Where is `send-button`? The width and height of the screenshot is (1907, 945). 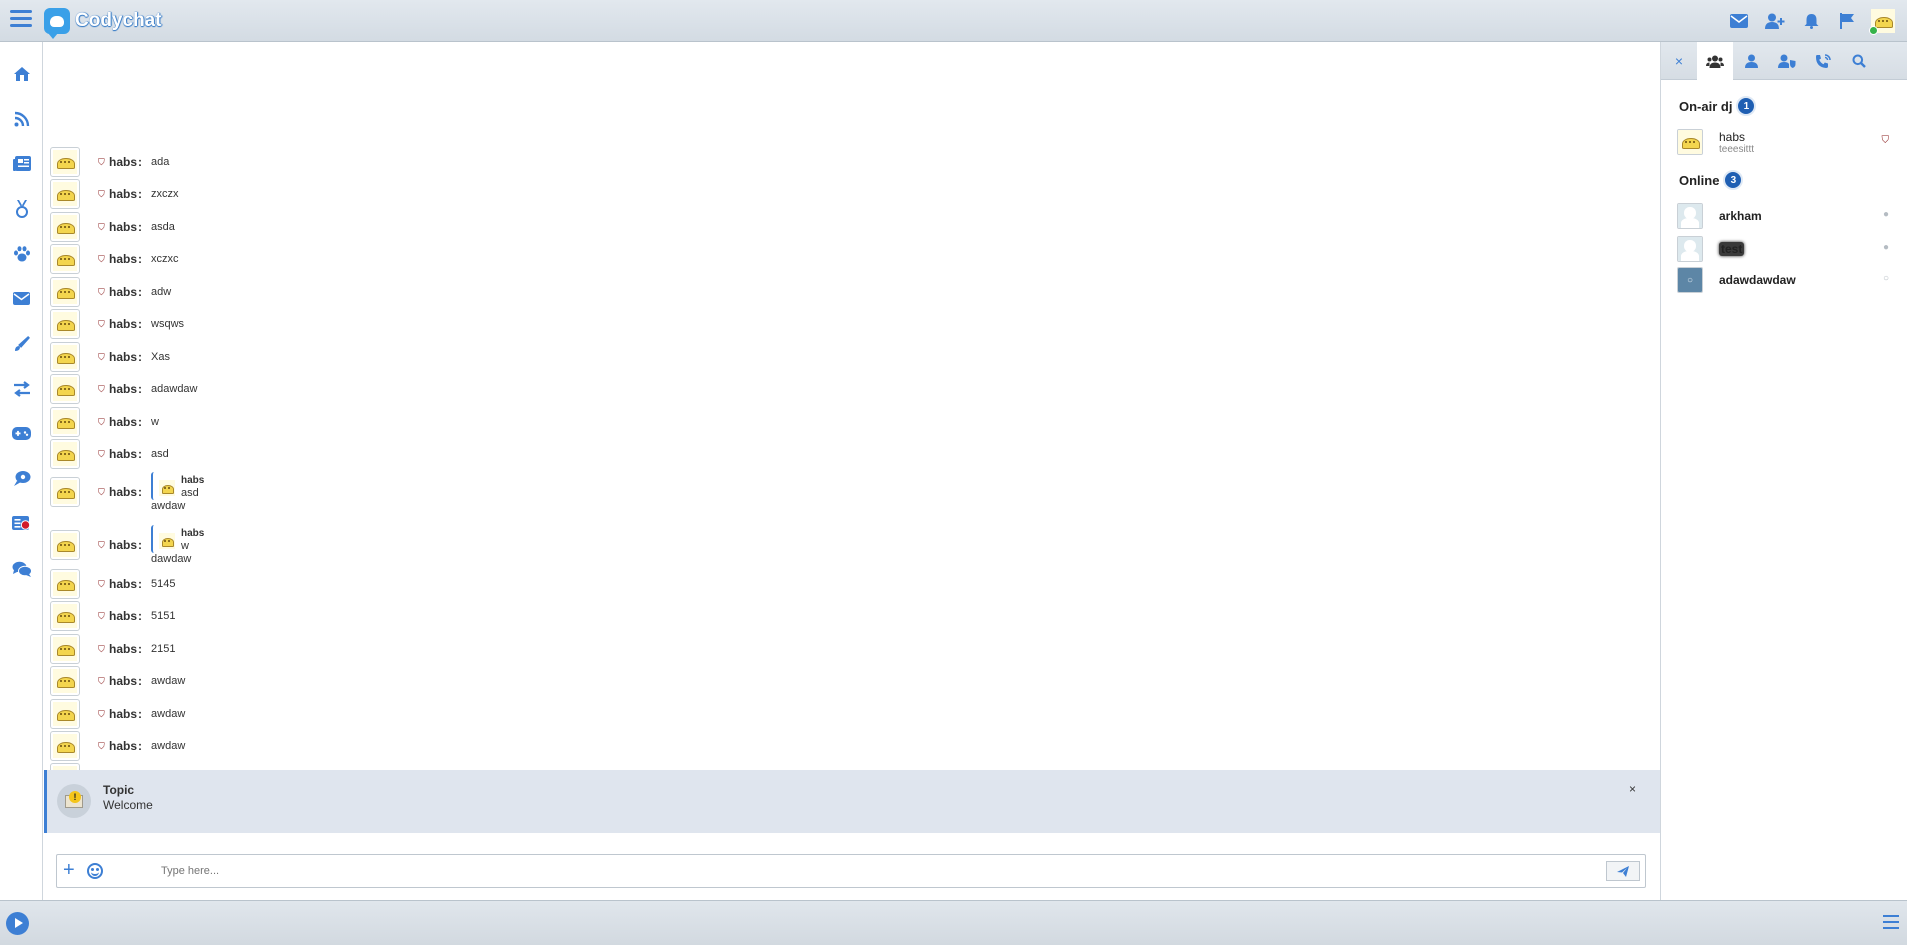 send-button is located at coordinates (1623, 871).